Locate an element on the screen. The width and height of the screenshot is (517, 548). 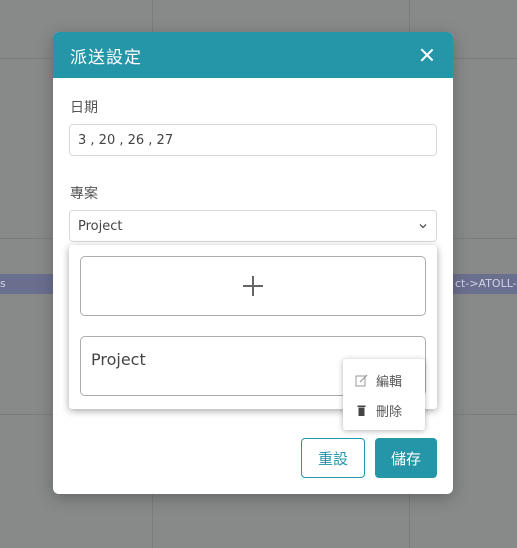
delete-menu-label: 刪除 is located at coordinates (389, 412).